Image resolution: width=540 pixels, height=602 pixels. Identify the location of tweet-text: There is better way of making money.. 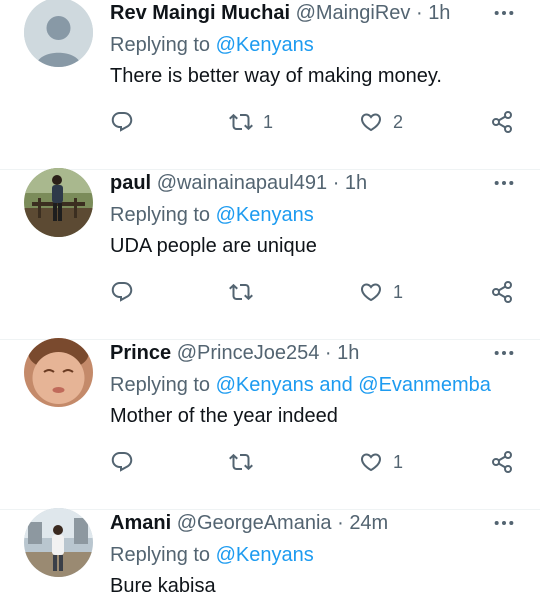
(276, 76).